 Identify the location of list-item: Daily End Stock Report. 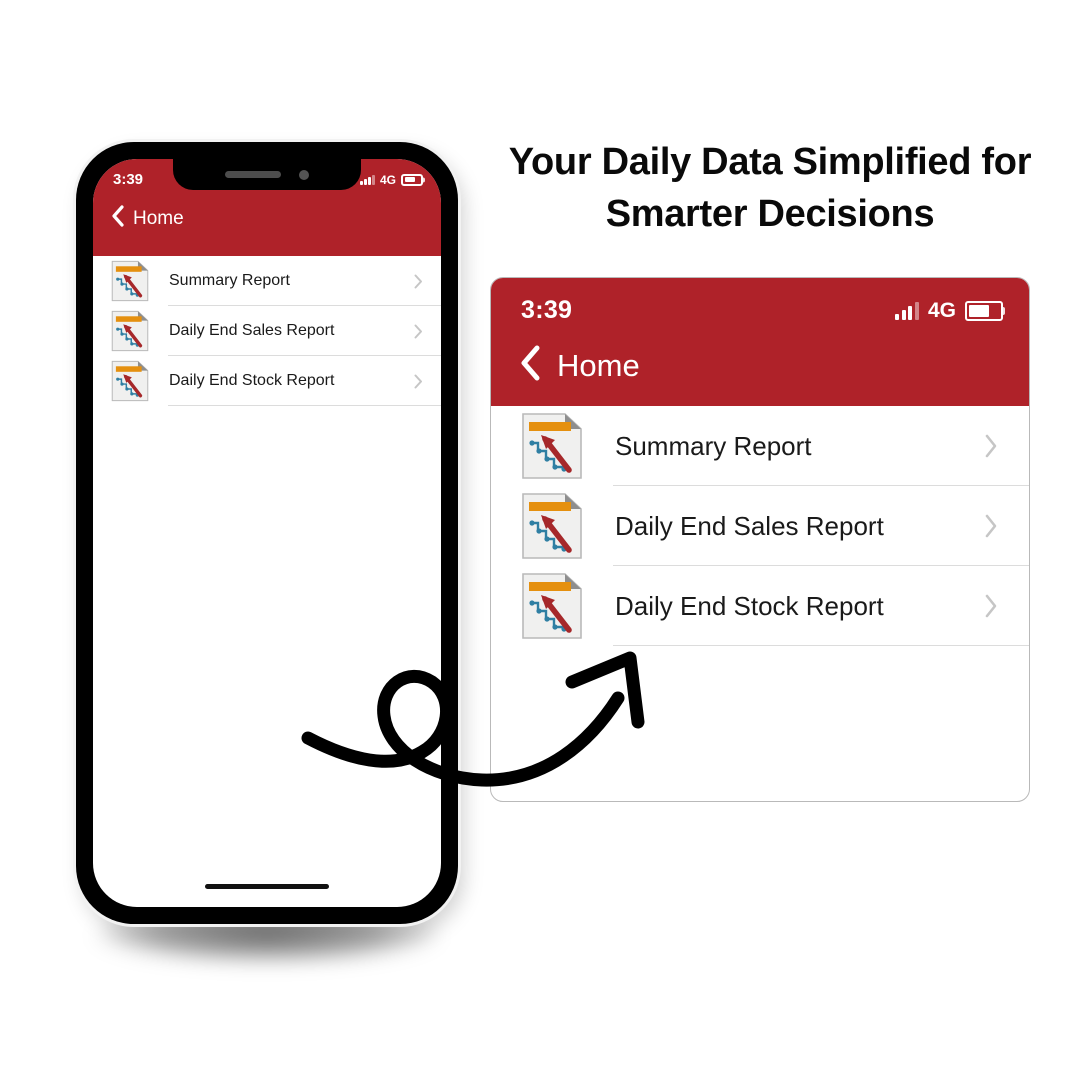
(267, 381).